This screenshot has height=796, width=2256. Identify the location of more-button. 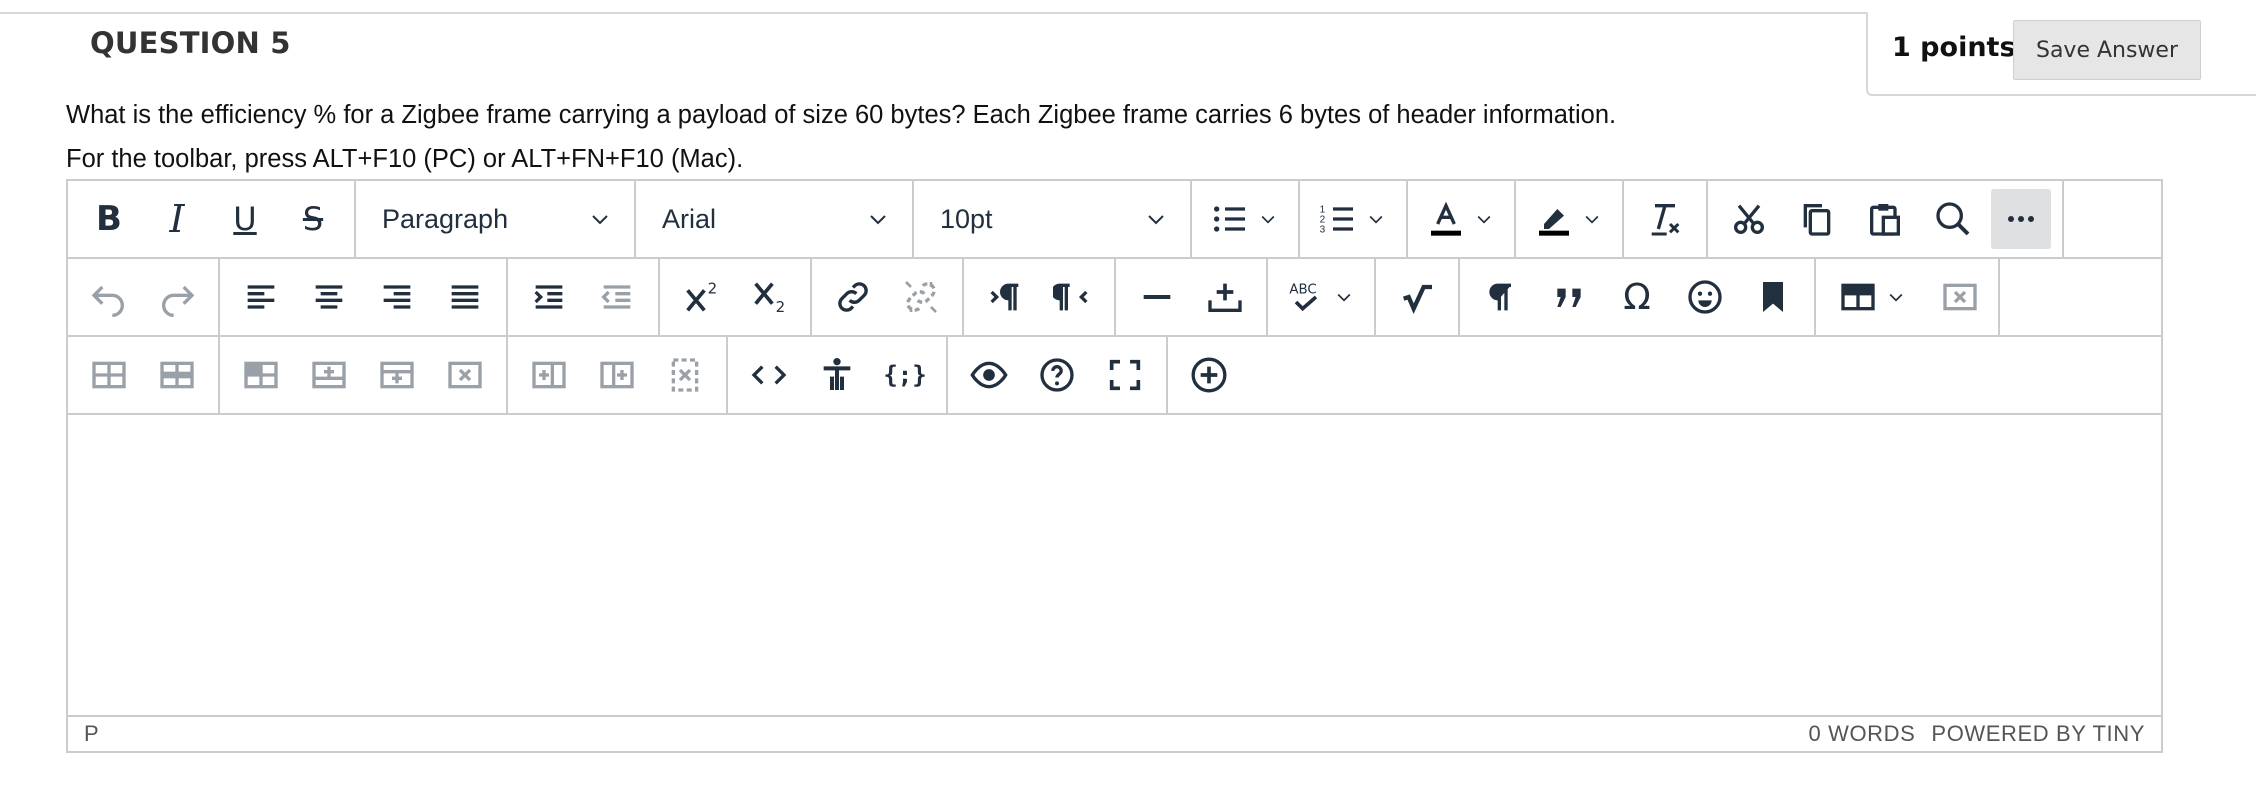
(2021, 219).